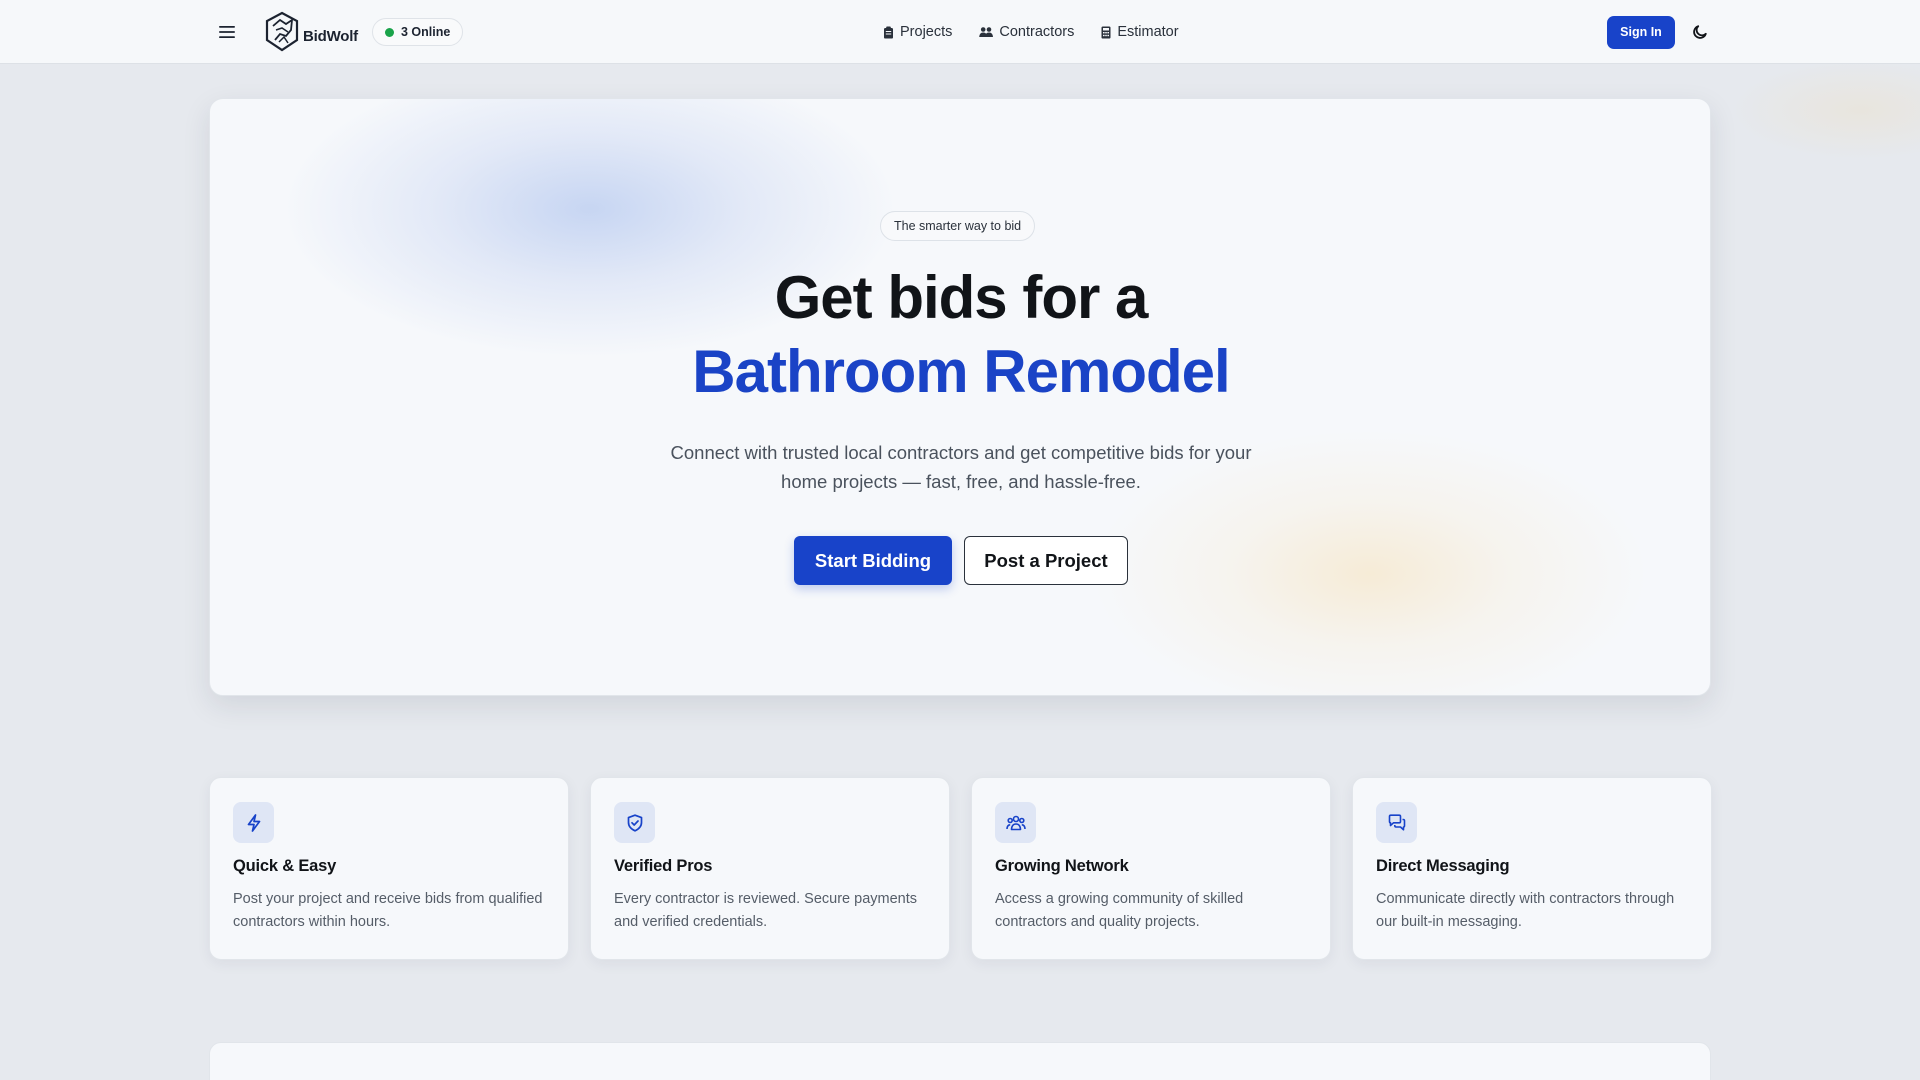 The height and width of the screenshot is (1080, 1920). I want to click on group-icon, so click(1015, 822).